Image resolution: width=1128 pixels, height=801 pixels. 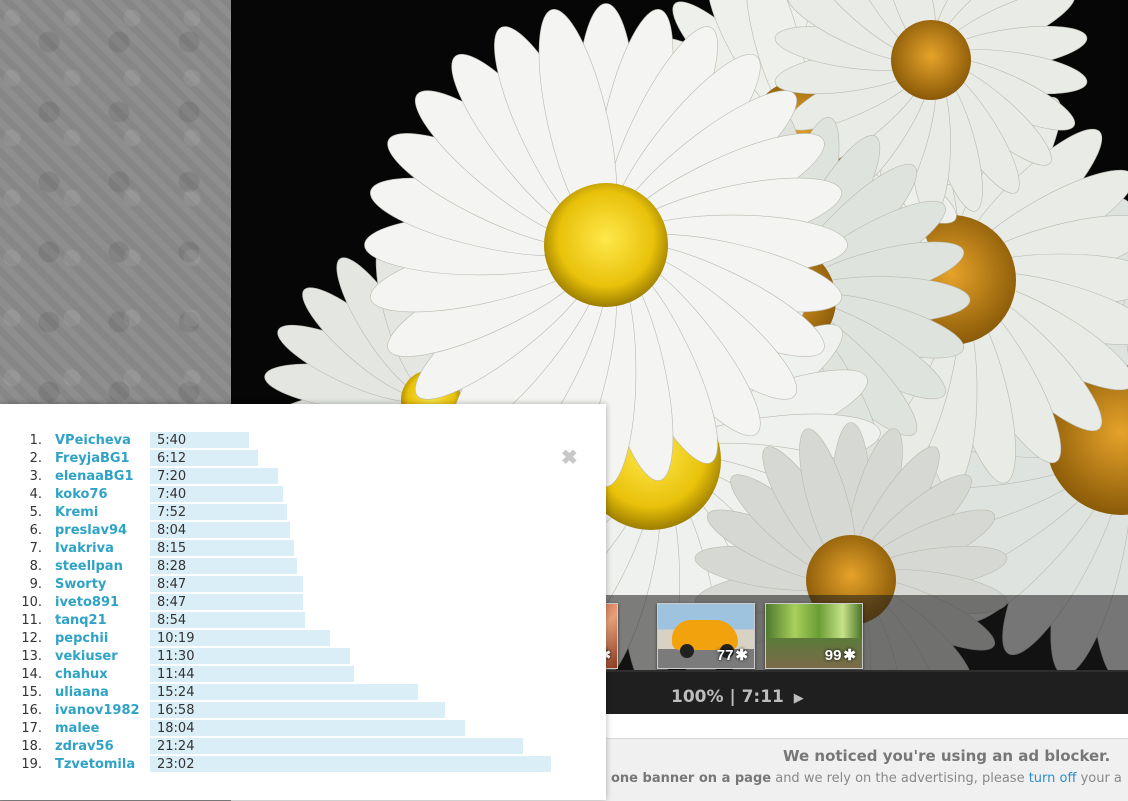 I want to click on solve-time: 11:44, so click(x=176, y=674).